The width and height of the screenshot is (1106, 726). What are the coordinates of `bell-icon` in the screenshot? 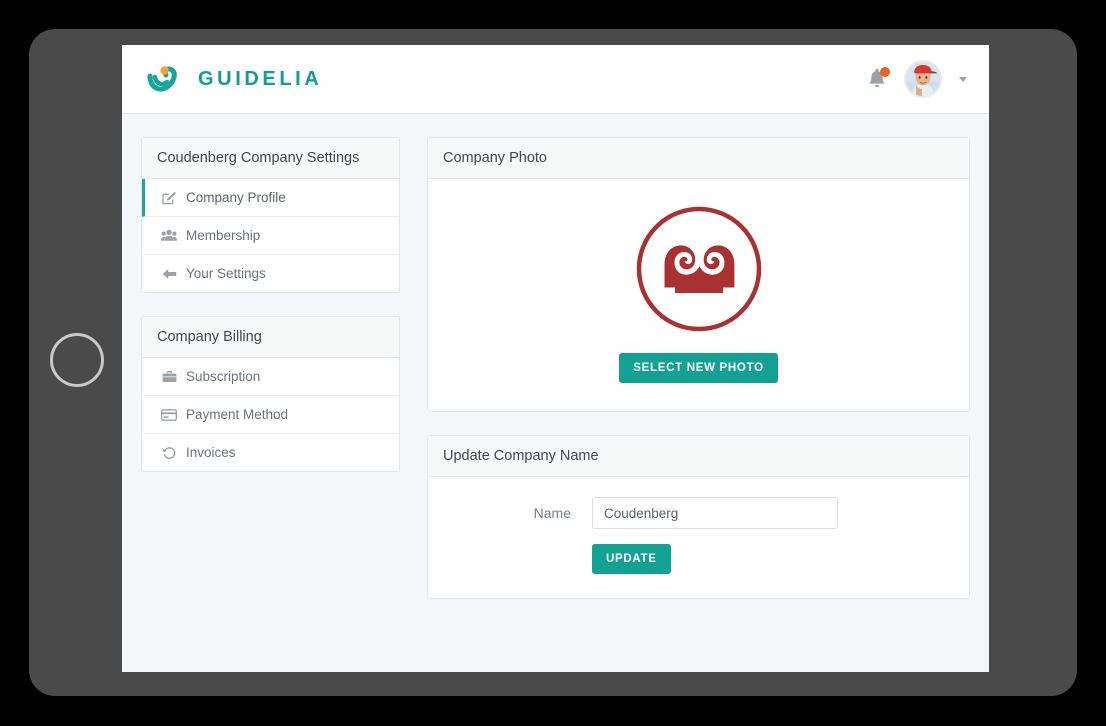 It's located at (878, 78).